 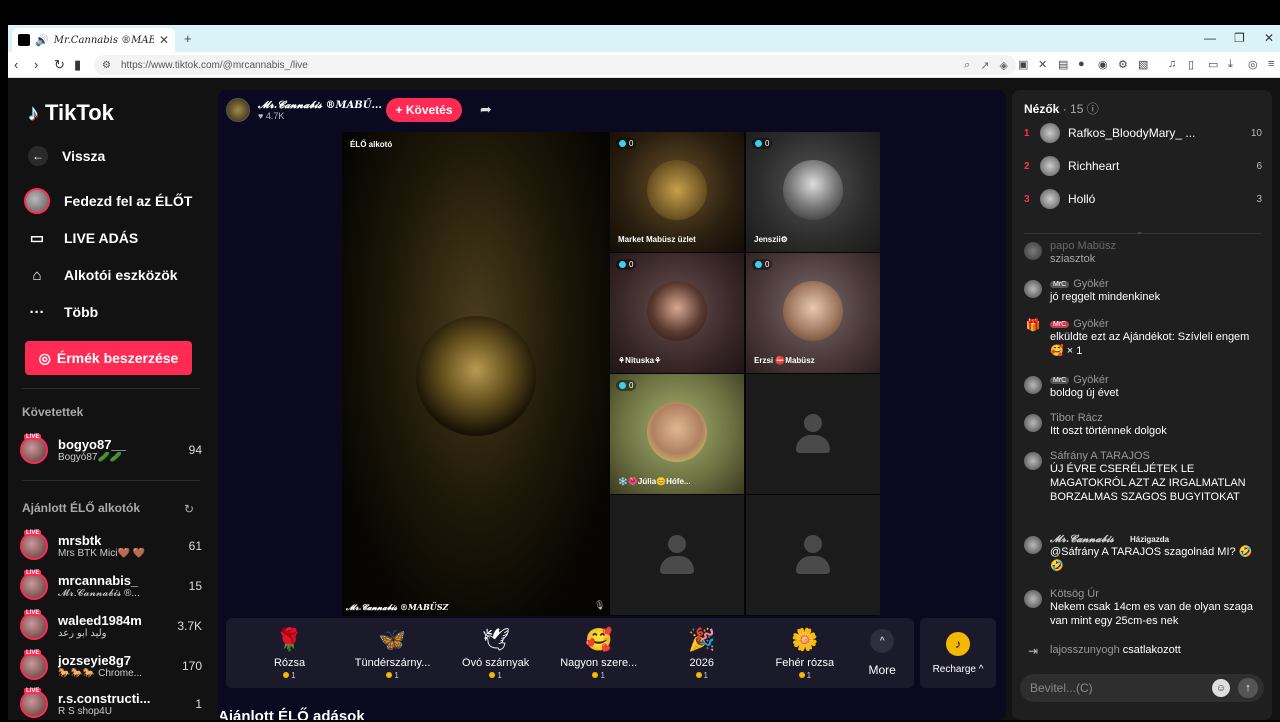 What do you see at coordinates (289, 653) in the screenshot?
I see `gift-item: 🌹 Rózsa 1` at bounding box center [289, 653].